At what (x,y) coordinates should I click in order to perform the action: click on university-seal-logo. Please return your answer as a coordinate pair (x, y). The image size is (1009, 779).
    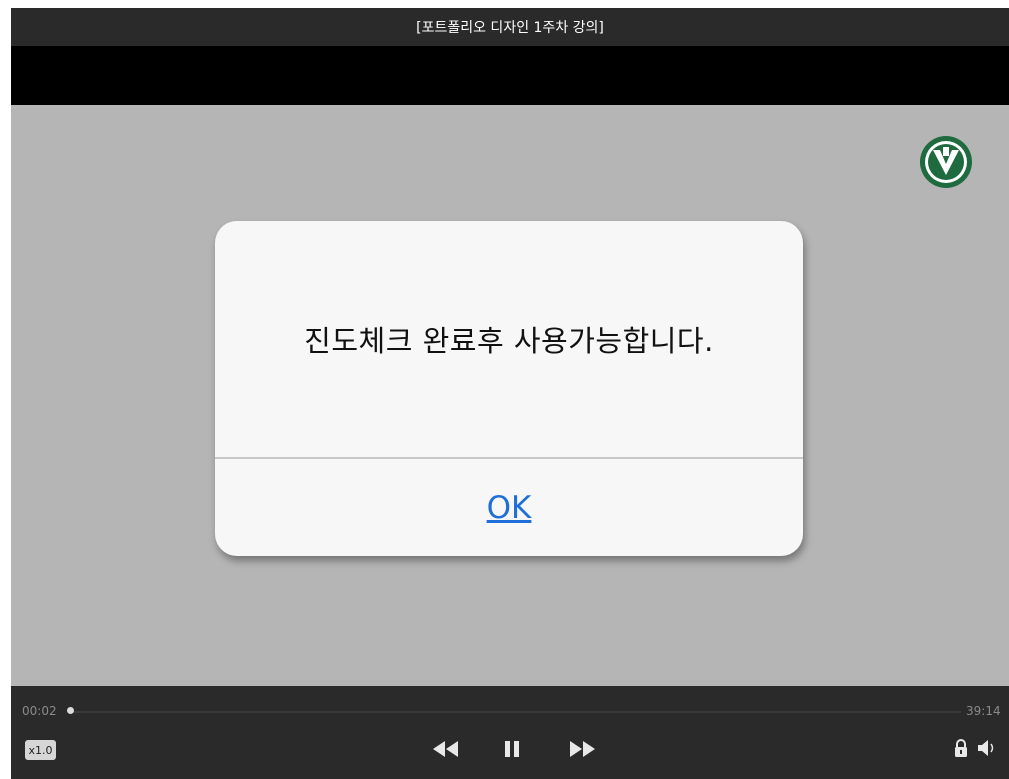
    Looking at the image, I should click on (946, 162).